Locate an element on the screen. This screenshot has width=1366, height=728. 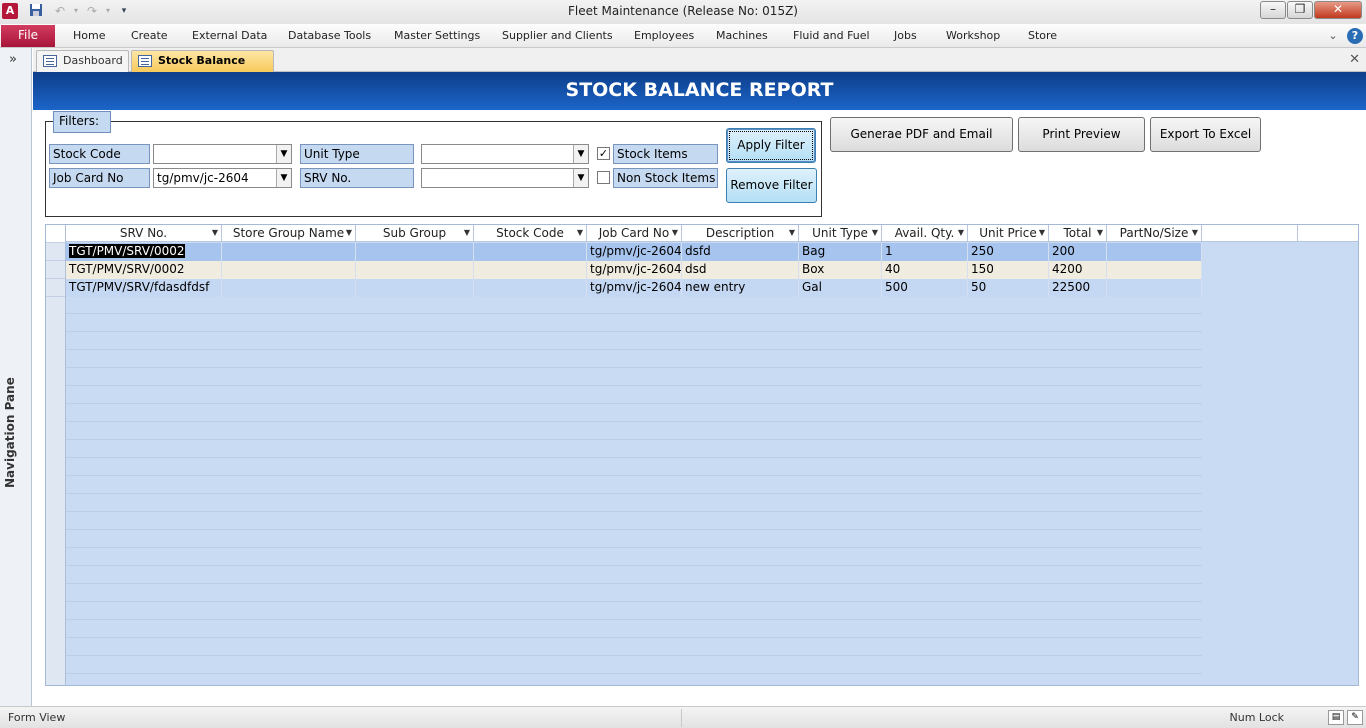
cell-total: 200 is located at coordinates (1078, 252).